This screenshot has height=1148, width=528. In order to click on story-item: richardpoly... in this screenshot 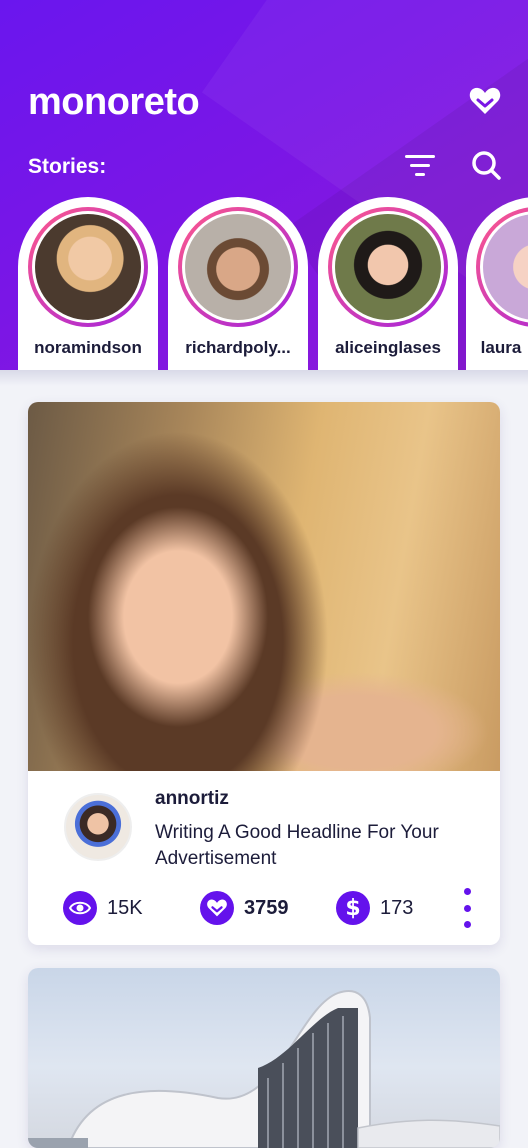, I will do `click(238, 283)`.